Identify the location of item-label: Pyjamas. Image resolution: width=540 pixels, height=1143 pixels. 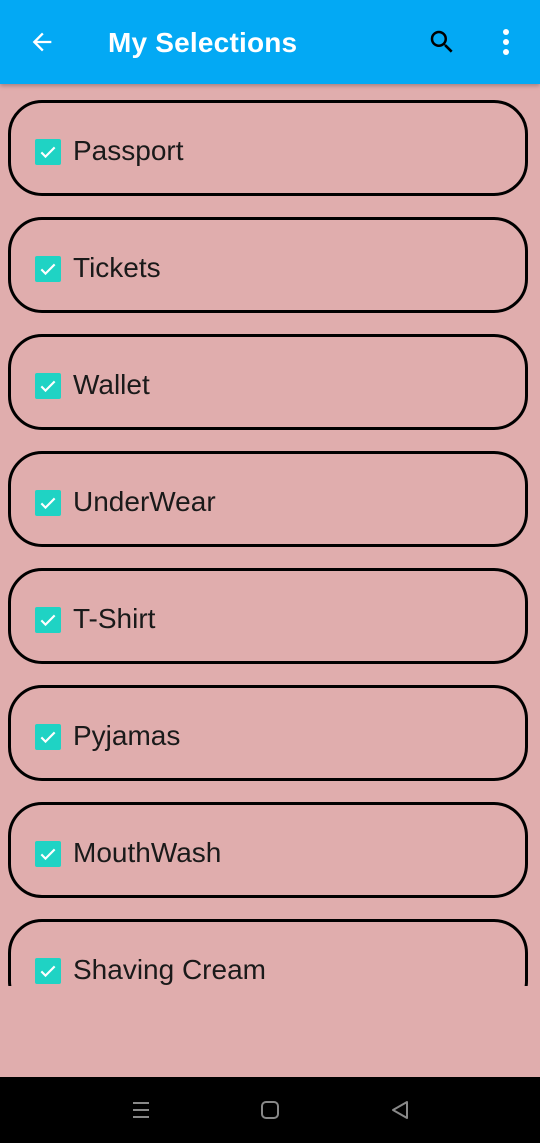
(127, 735).